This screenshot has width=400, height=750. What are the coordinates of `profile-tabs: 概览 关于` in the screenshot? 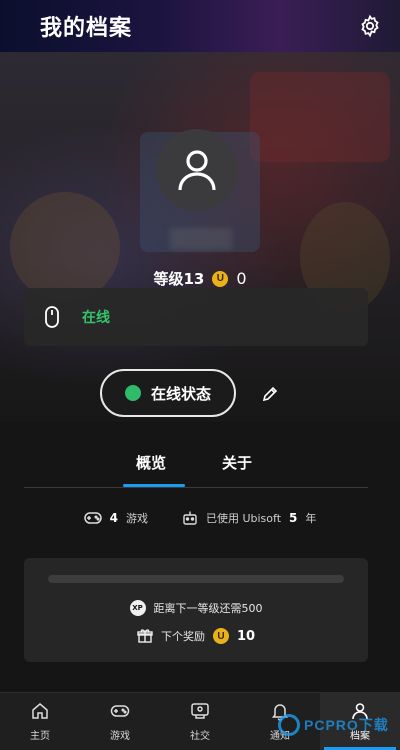 It's located at (196, 468).